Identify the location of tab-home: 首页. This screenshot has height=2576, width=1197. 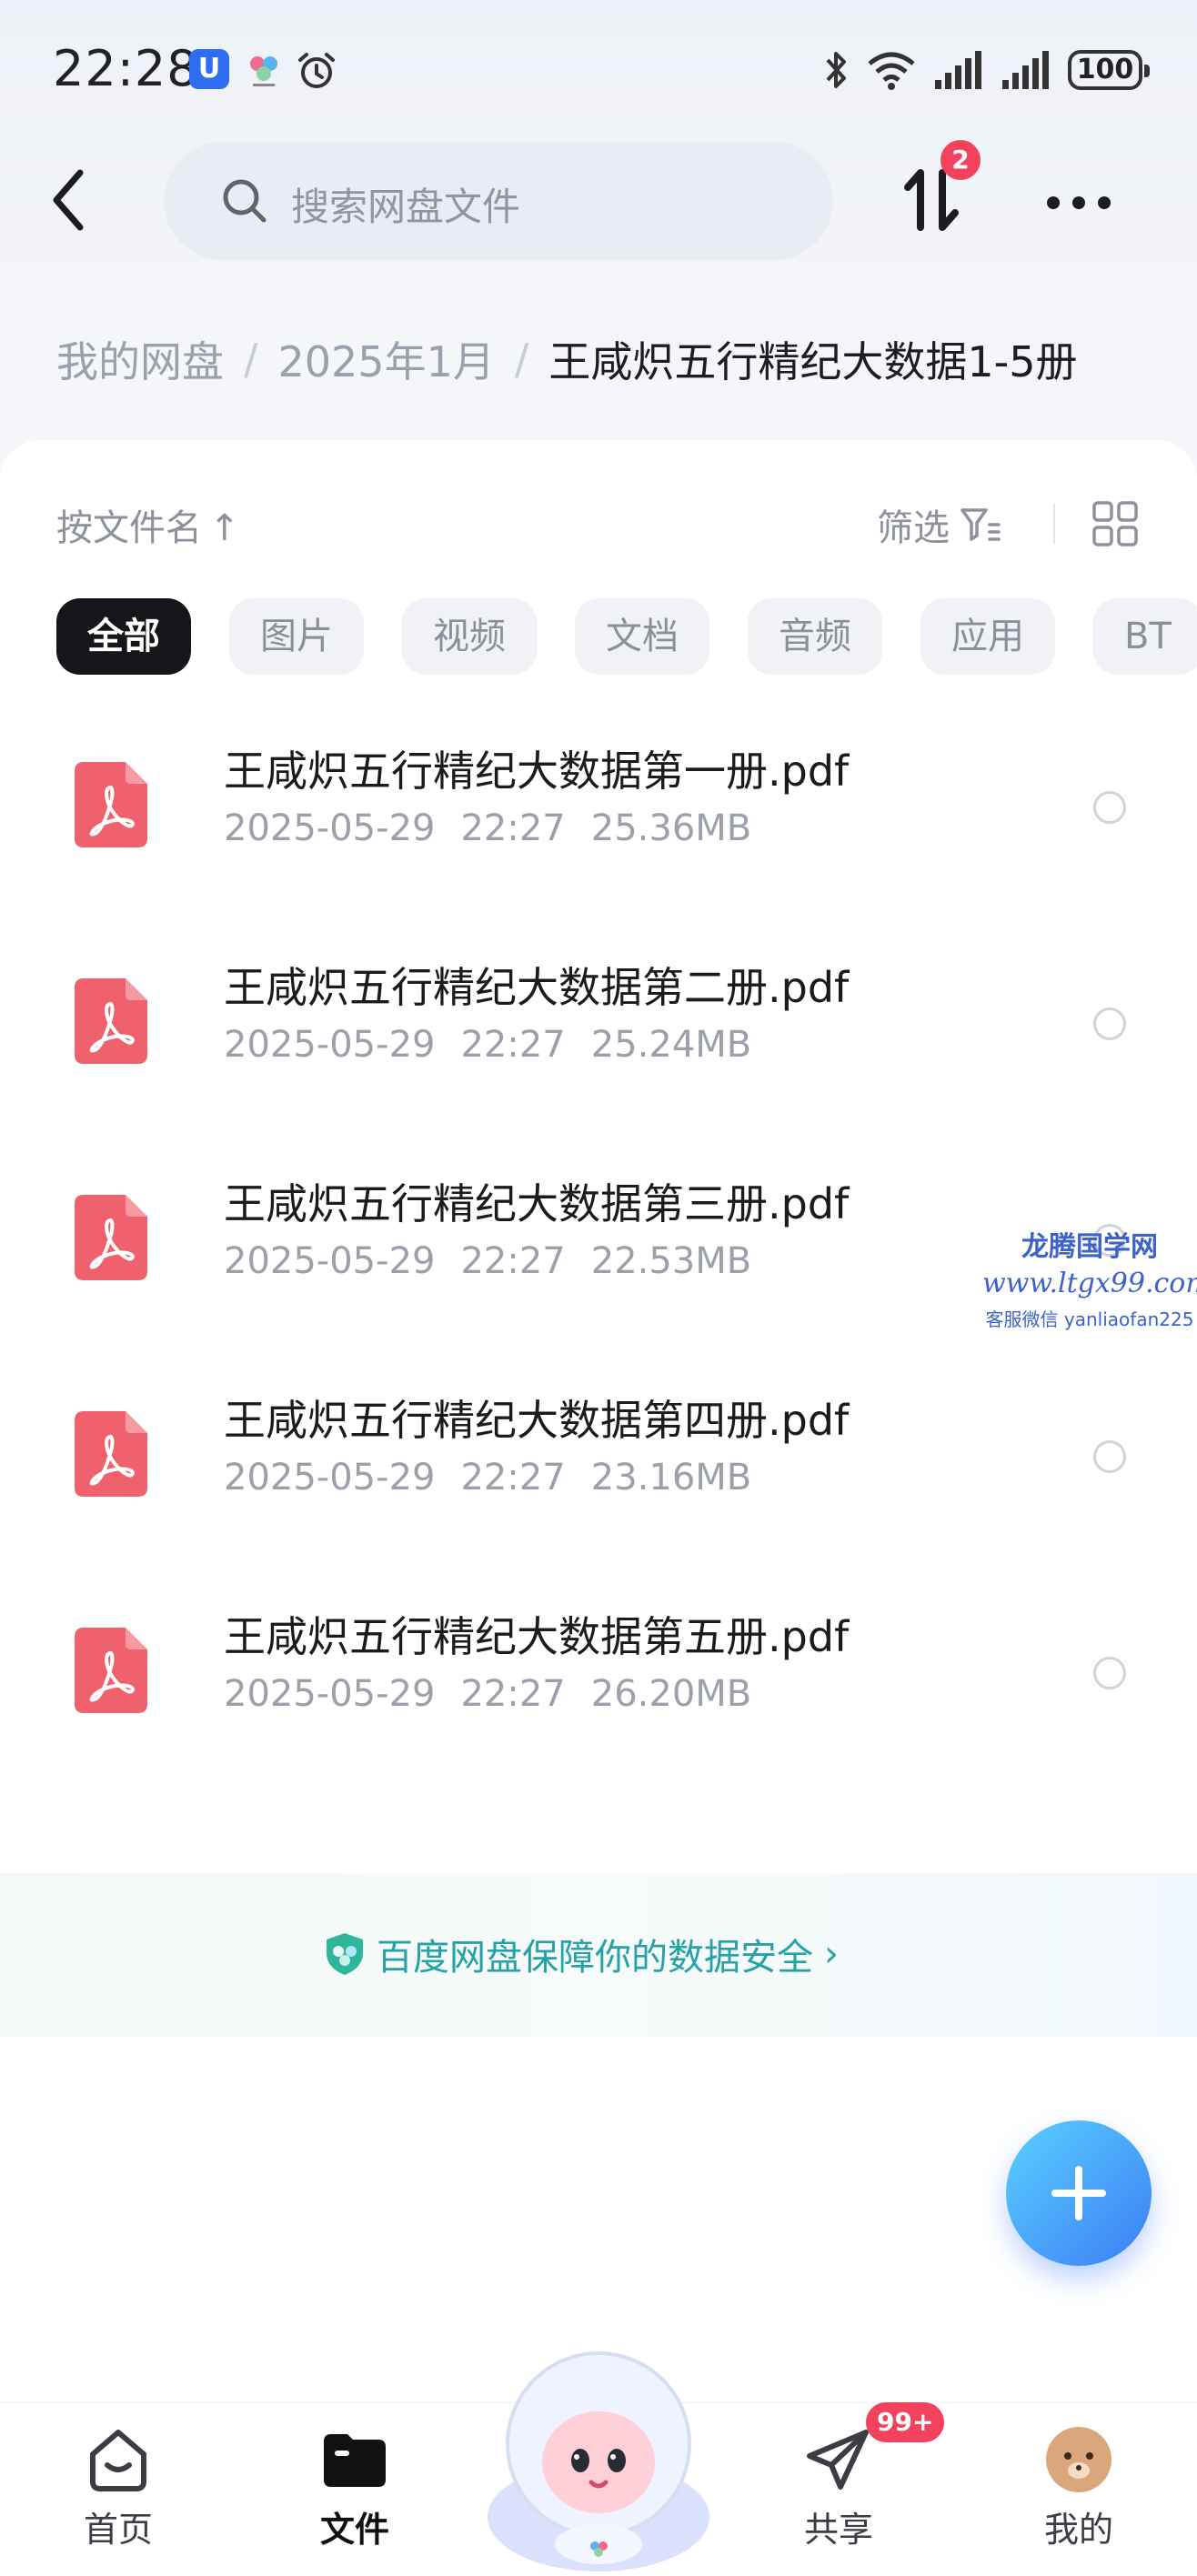
(118, 2487).